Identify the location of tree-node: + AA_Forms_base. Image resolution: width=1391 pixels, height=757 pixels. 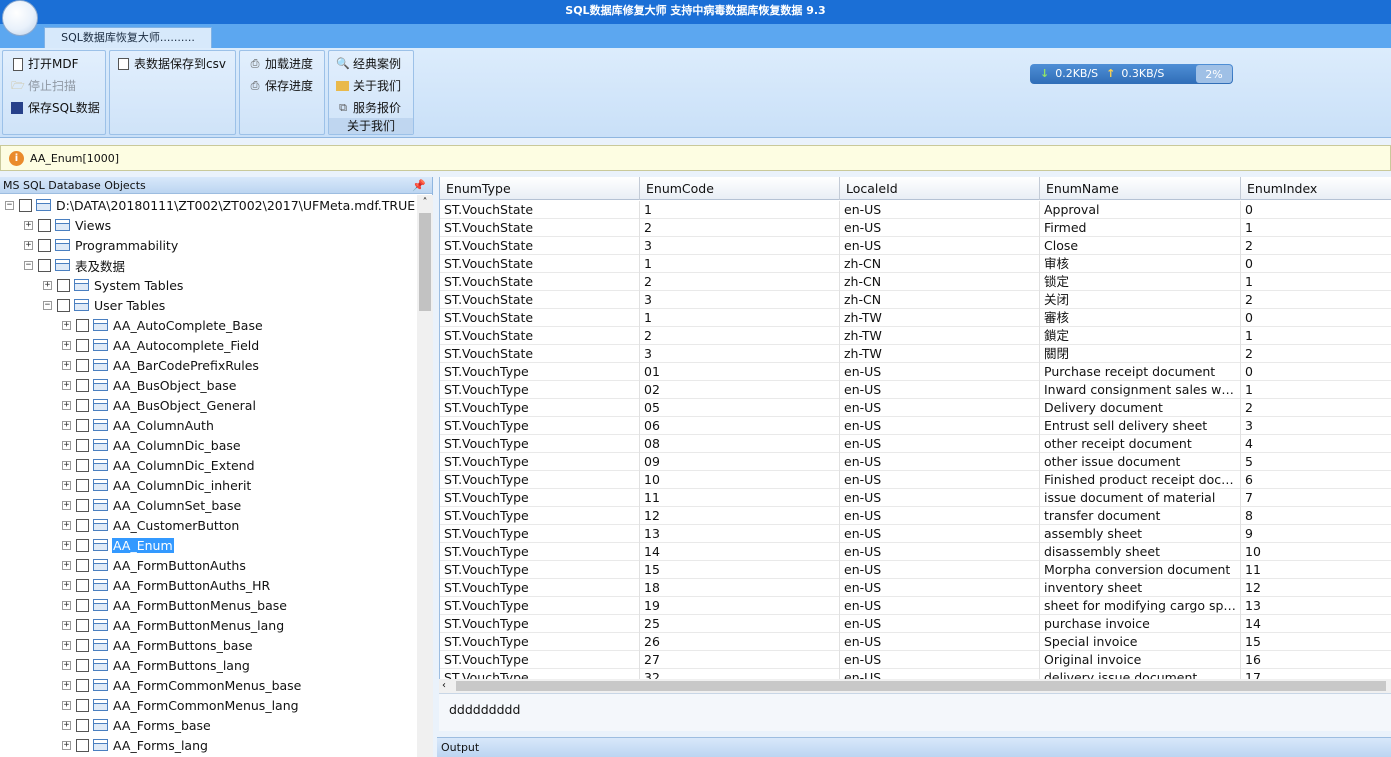
(137, 725).